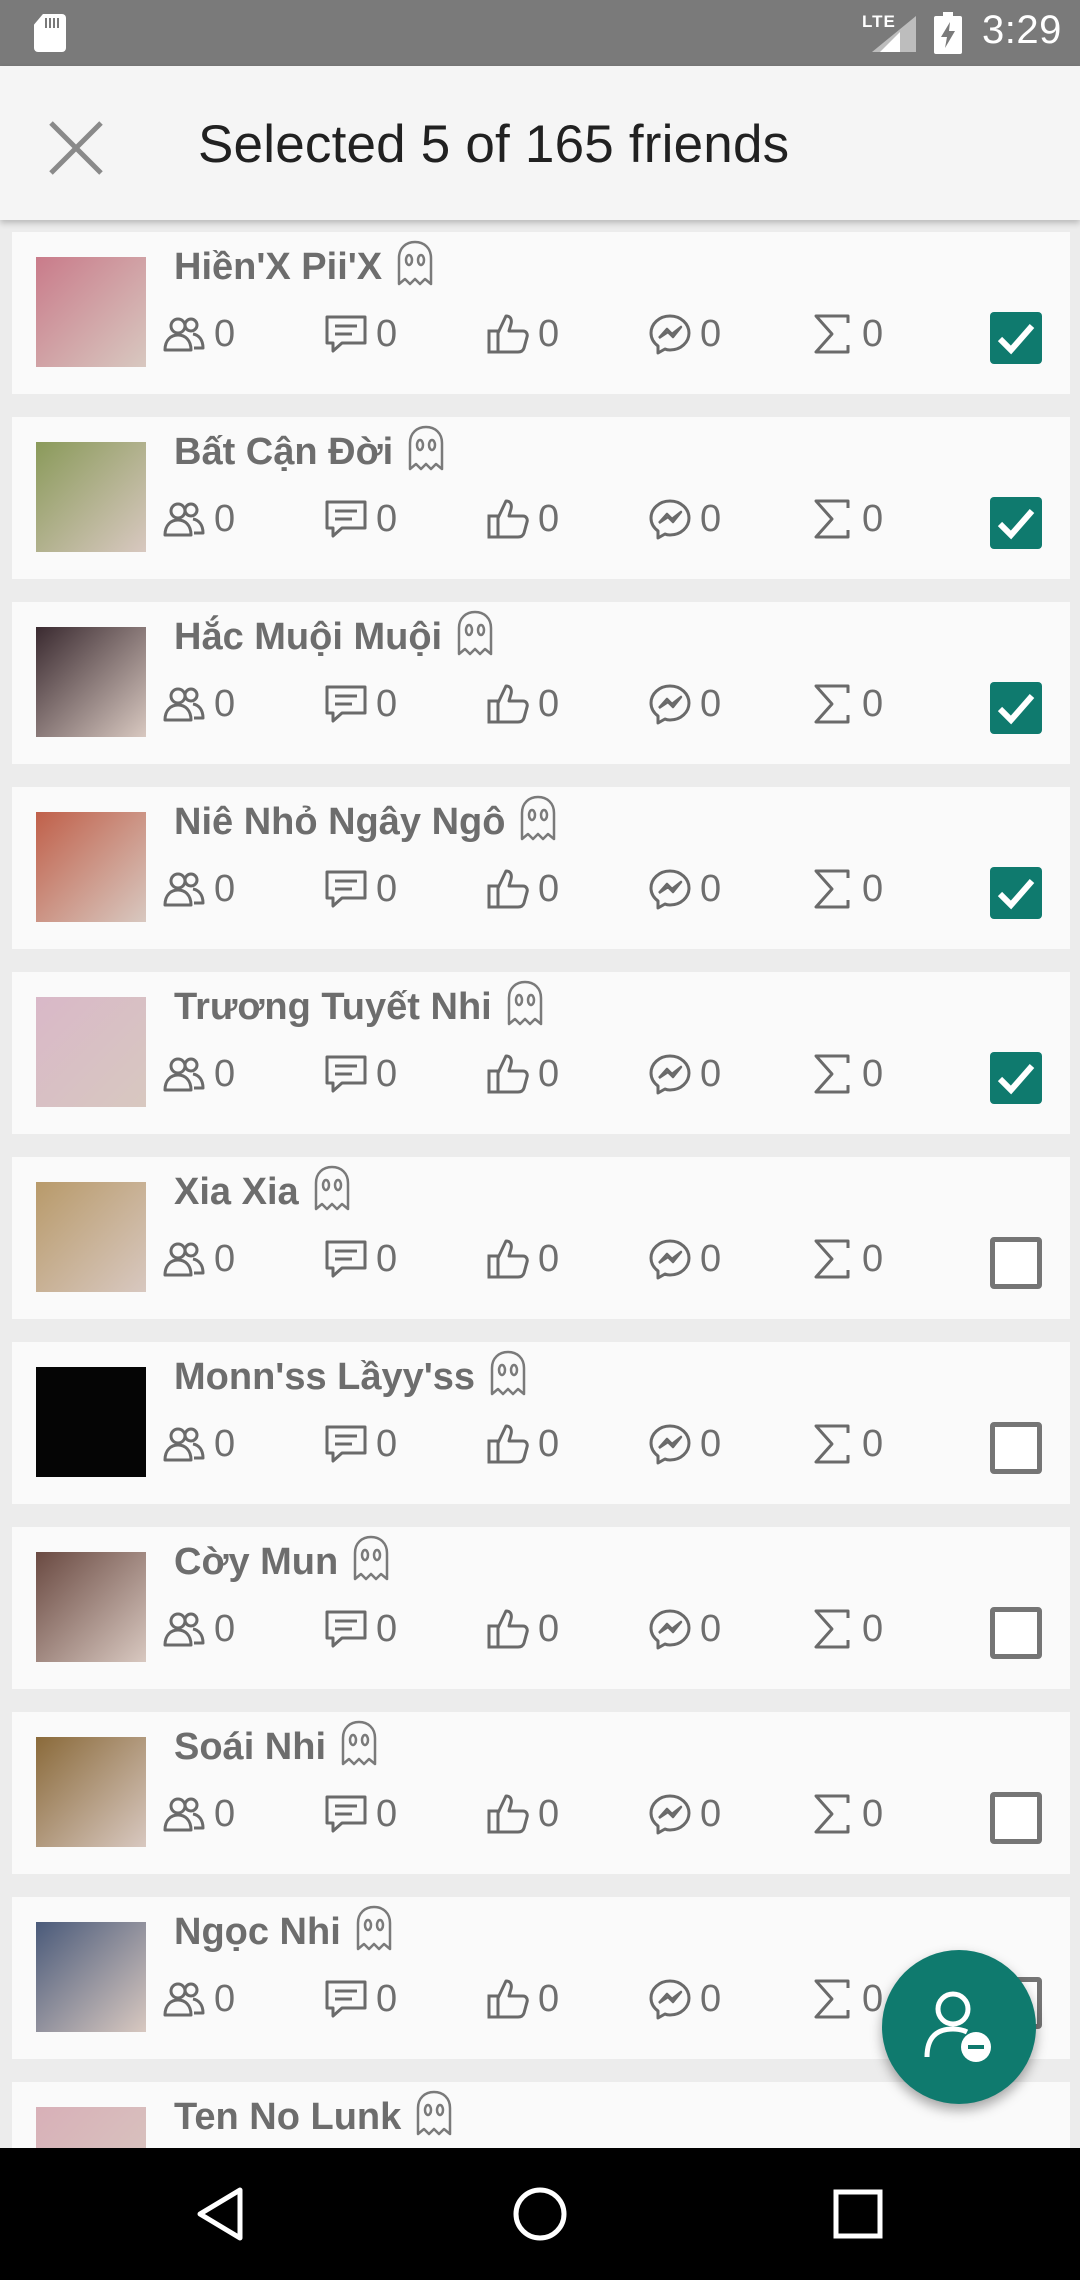  I want to click on friend-name-text: Cờy Mun, so click(256, 1562).